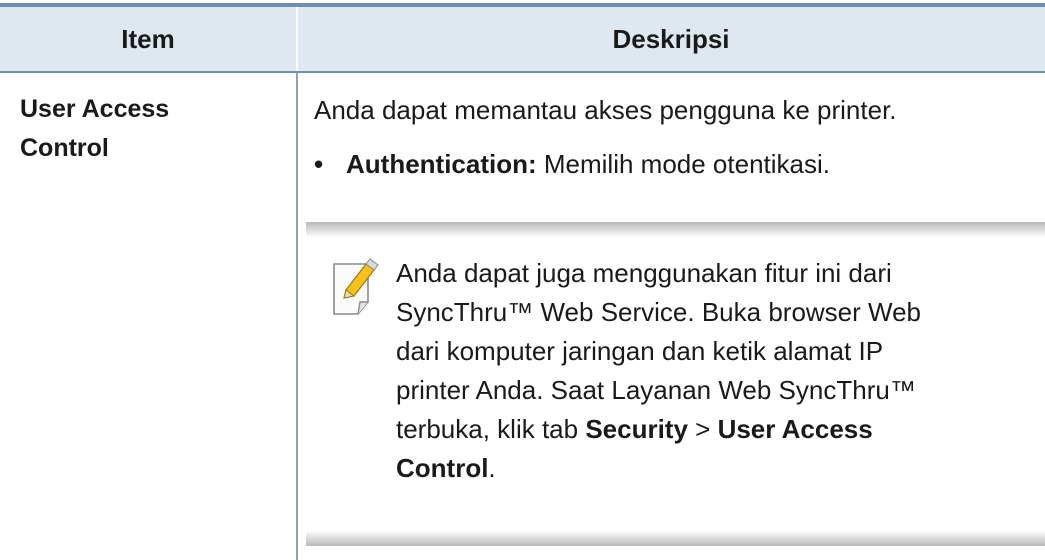  What do you see at coordinates (441, 164) in the screenshot?
I see `bullet-term: Authentication:` at bounding box center [441, 164].